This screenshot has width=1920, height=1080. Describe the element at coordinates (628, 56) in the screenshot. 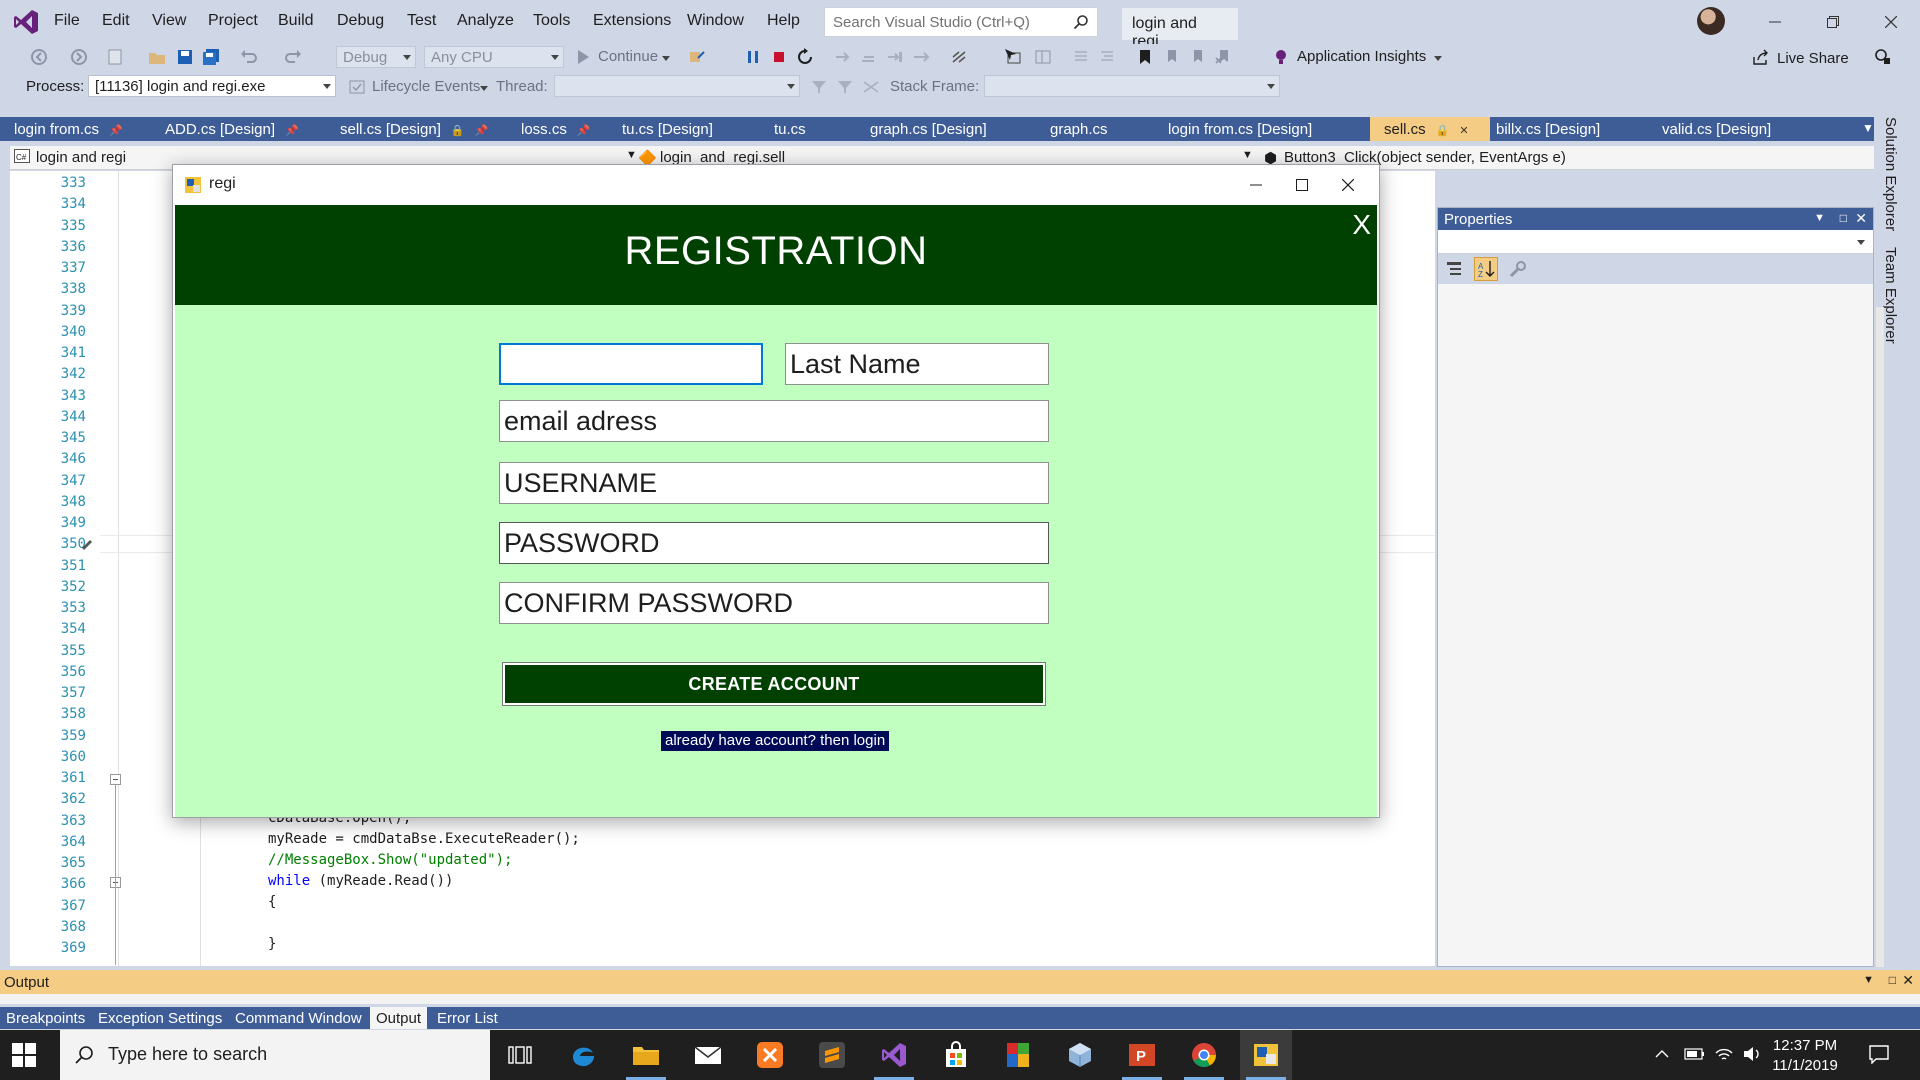

I see `continue-button: Continue` at that location.